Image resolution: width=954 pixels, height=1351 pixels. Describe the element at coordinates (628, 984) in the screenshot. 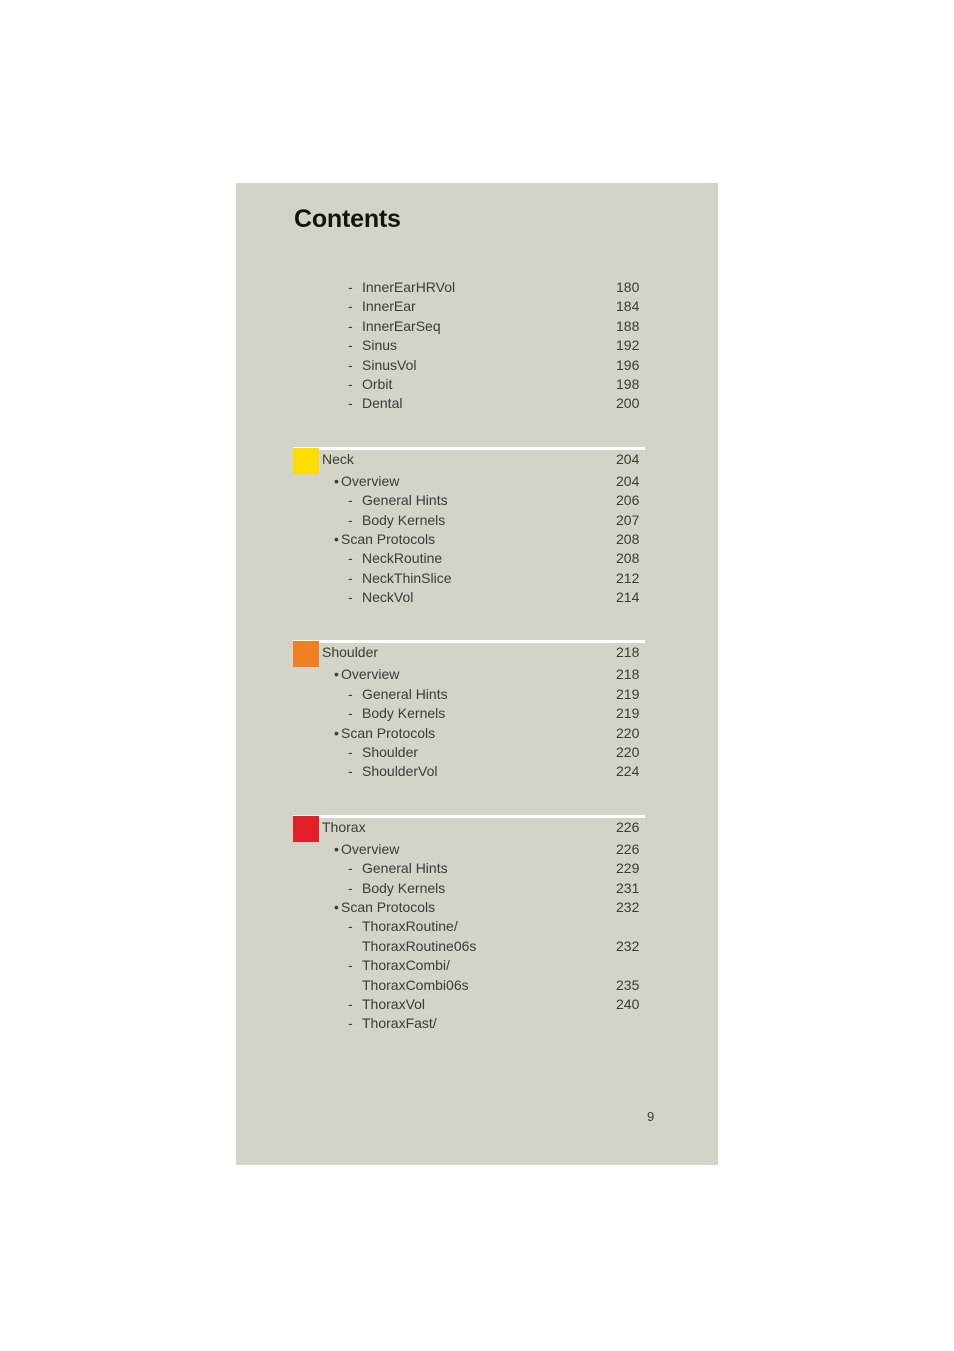

I see `toc-entry-page: 235` at that location.